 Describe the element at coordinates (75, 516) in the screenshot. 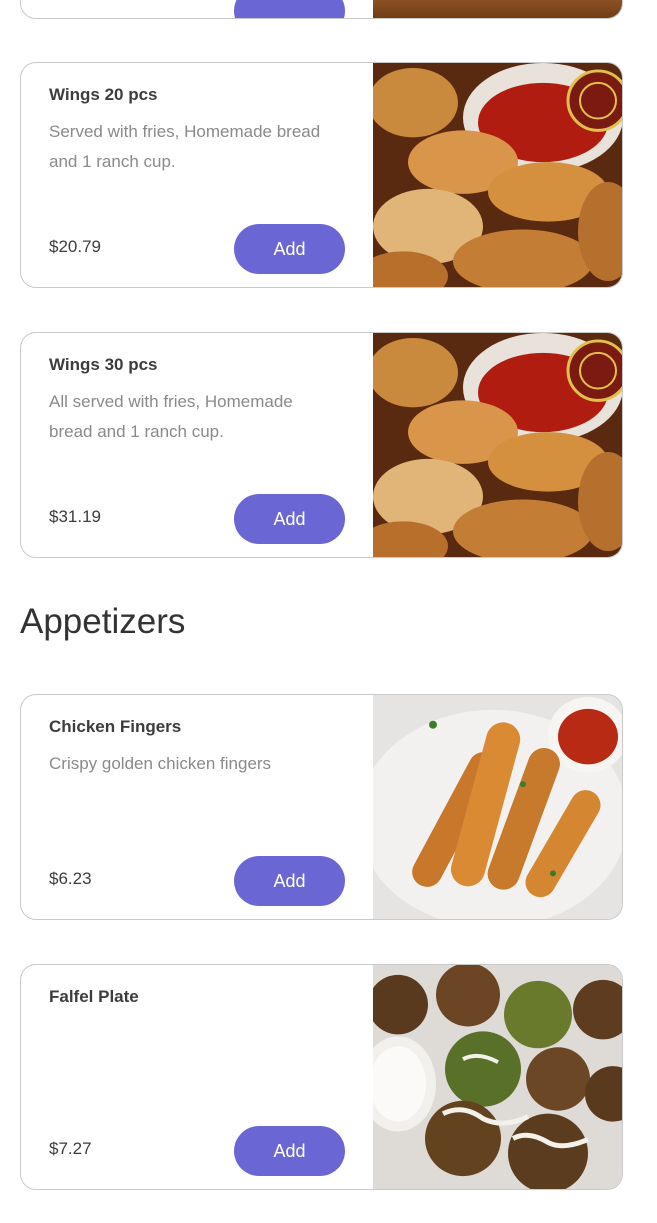

I see `menu-item-price: $31.19` at that location.